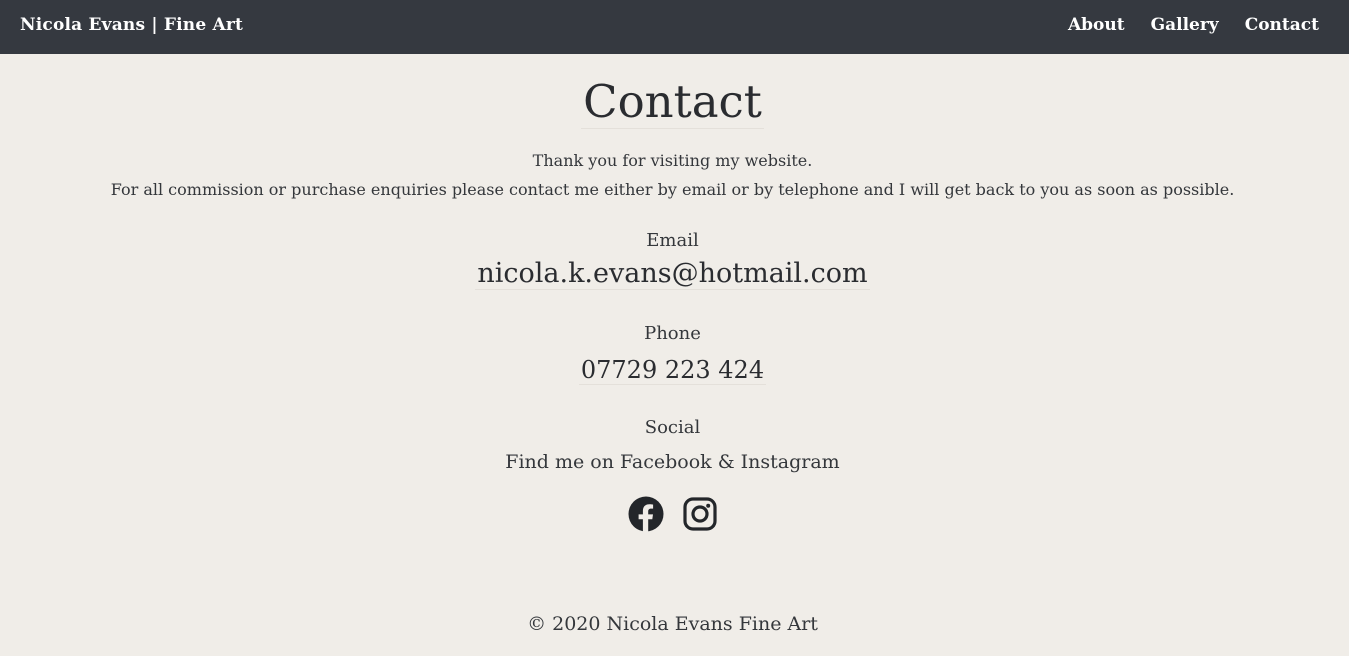 The height and width of the screenshot is (656, 1349). I want to click on nav-link-about: About, so click(1096, 25).